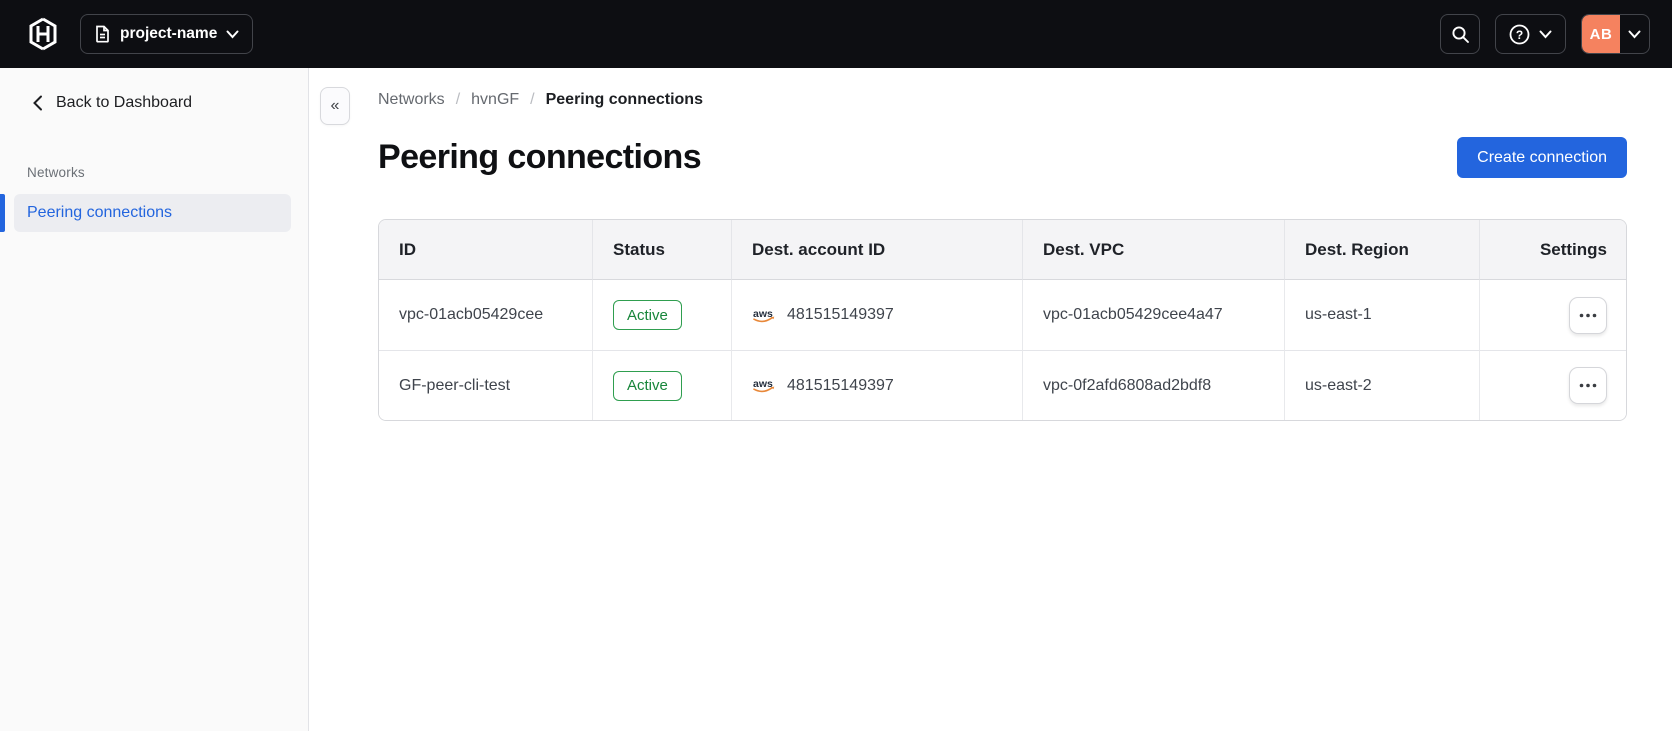 This screenshot has width=1672, height=731. I want to click on project-switcher-label: project-name, so click(169, 33).